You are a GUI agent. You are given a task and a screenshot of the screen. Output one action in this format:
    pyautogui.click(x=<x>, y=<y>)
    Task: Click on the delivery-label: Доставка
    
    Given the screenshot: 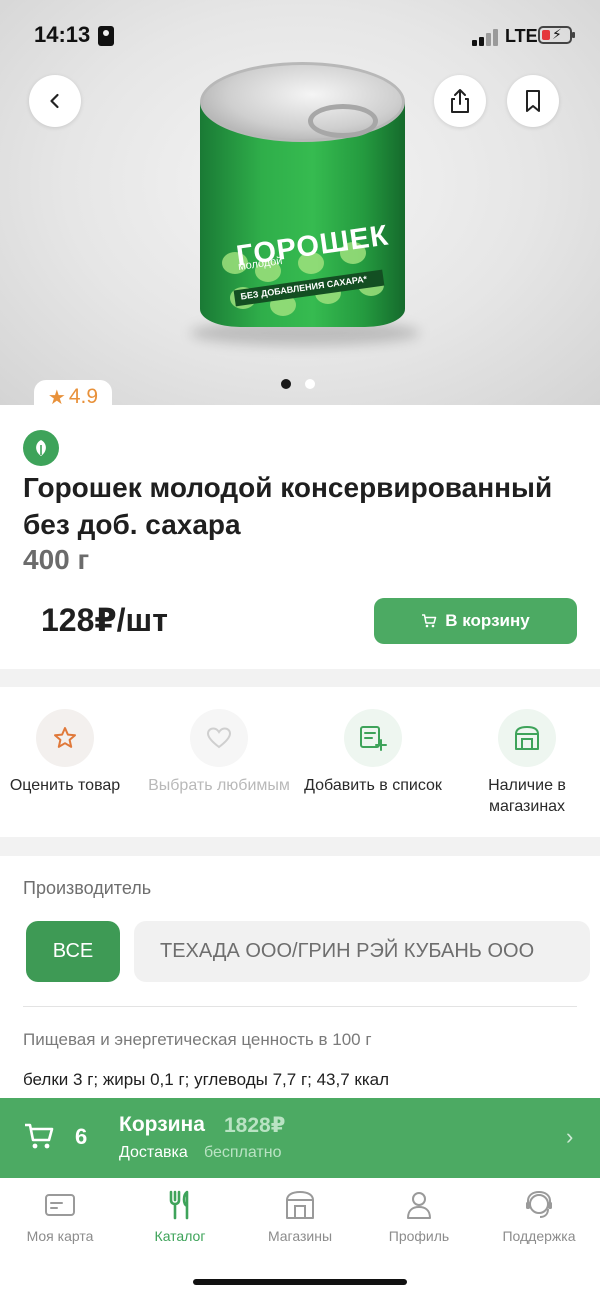 What is the action you would take?
    pyautogui.click(x=153, y=1152)
    